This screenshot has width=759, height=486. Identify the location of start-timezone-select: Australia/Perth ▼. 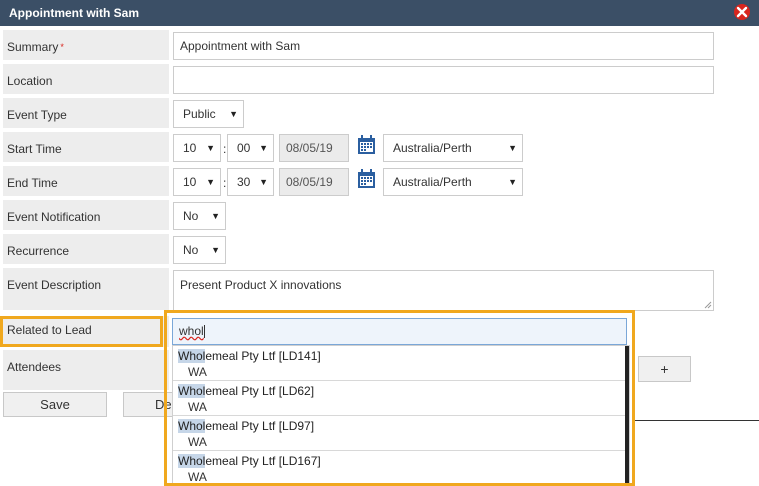
(453, 148).